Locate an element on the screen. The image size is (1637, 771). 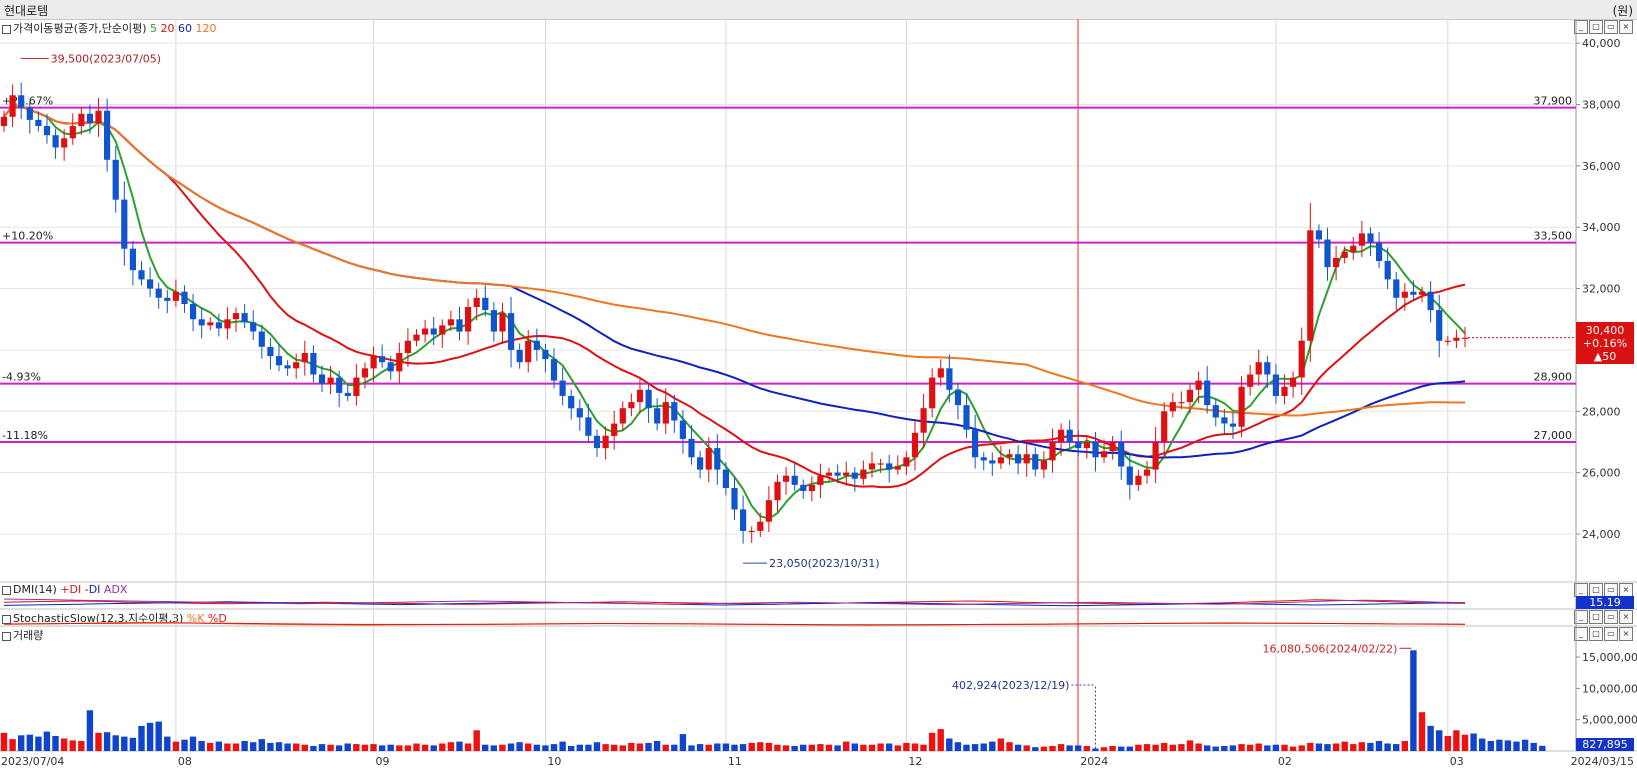
volume-max-annotation: 16,080,506(2024/02/22) is located at coordinates (1329, 648).